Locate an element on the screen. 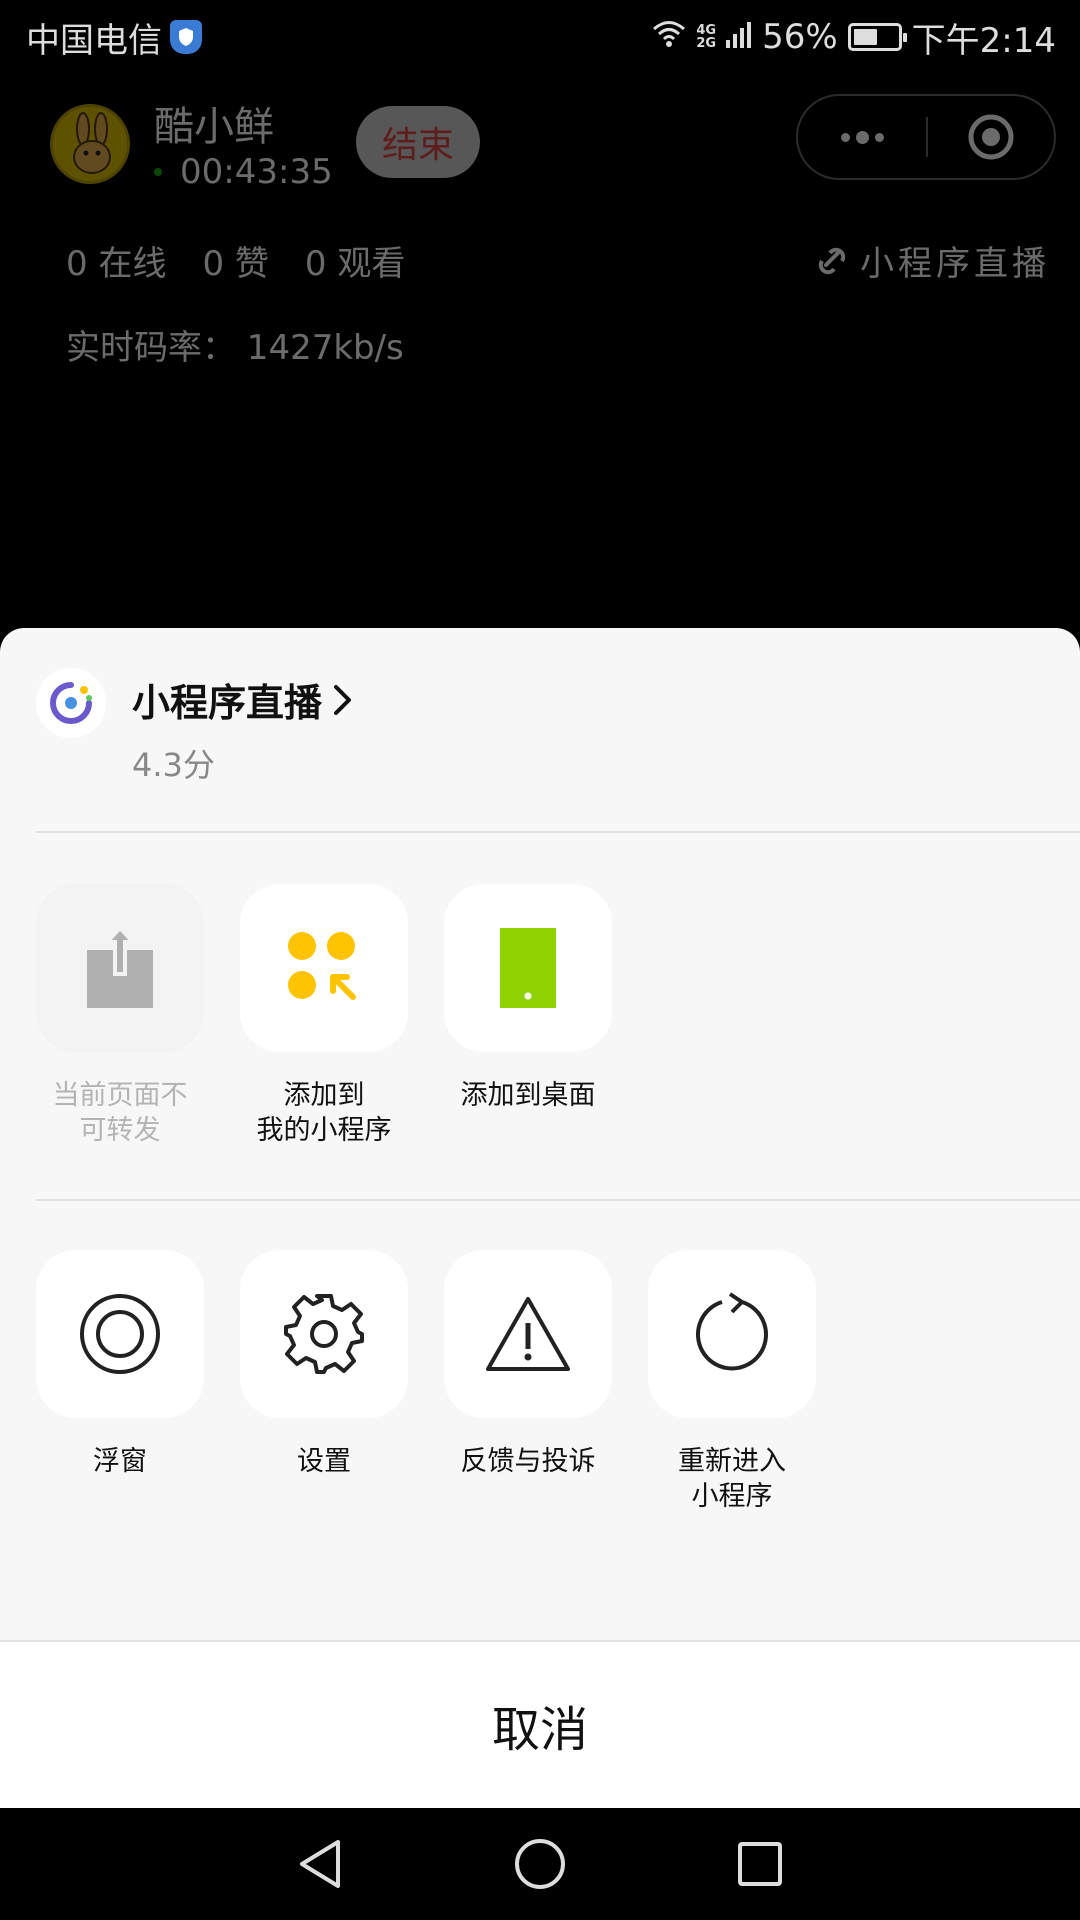  add-to-my-miniprogram-item: 添加到 我的小程序 is located at coordinates (324, 1016).